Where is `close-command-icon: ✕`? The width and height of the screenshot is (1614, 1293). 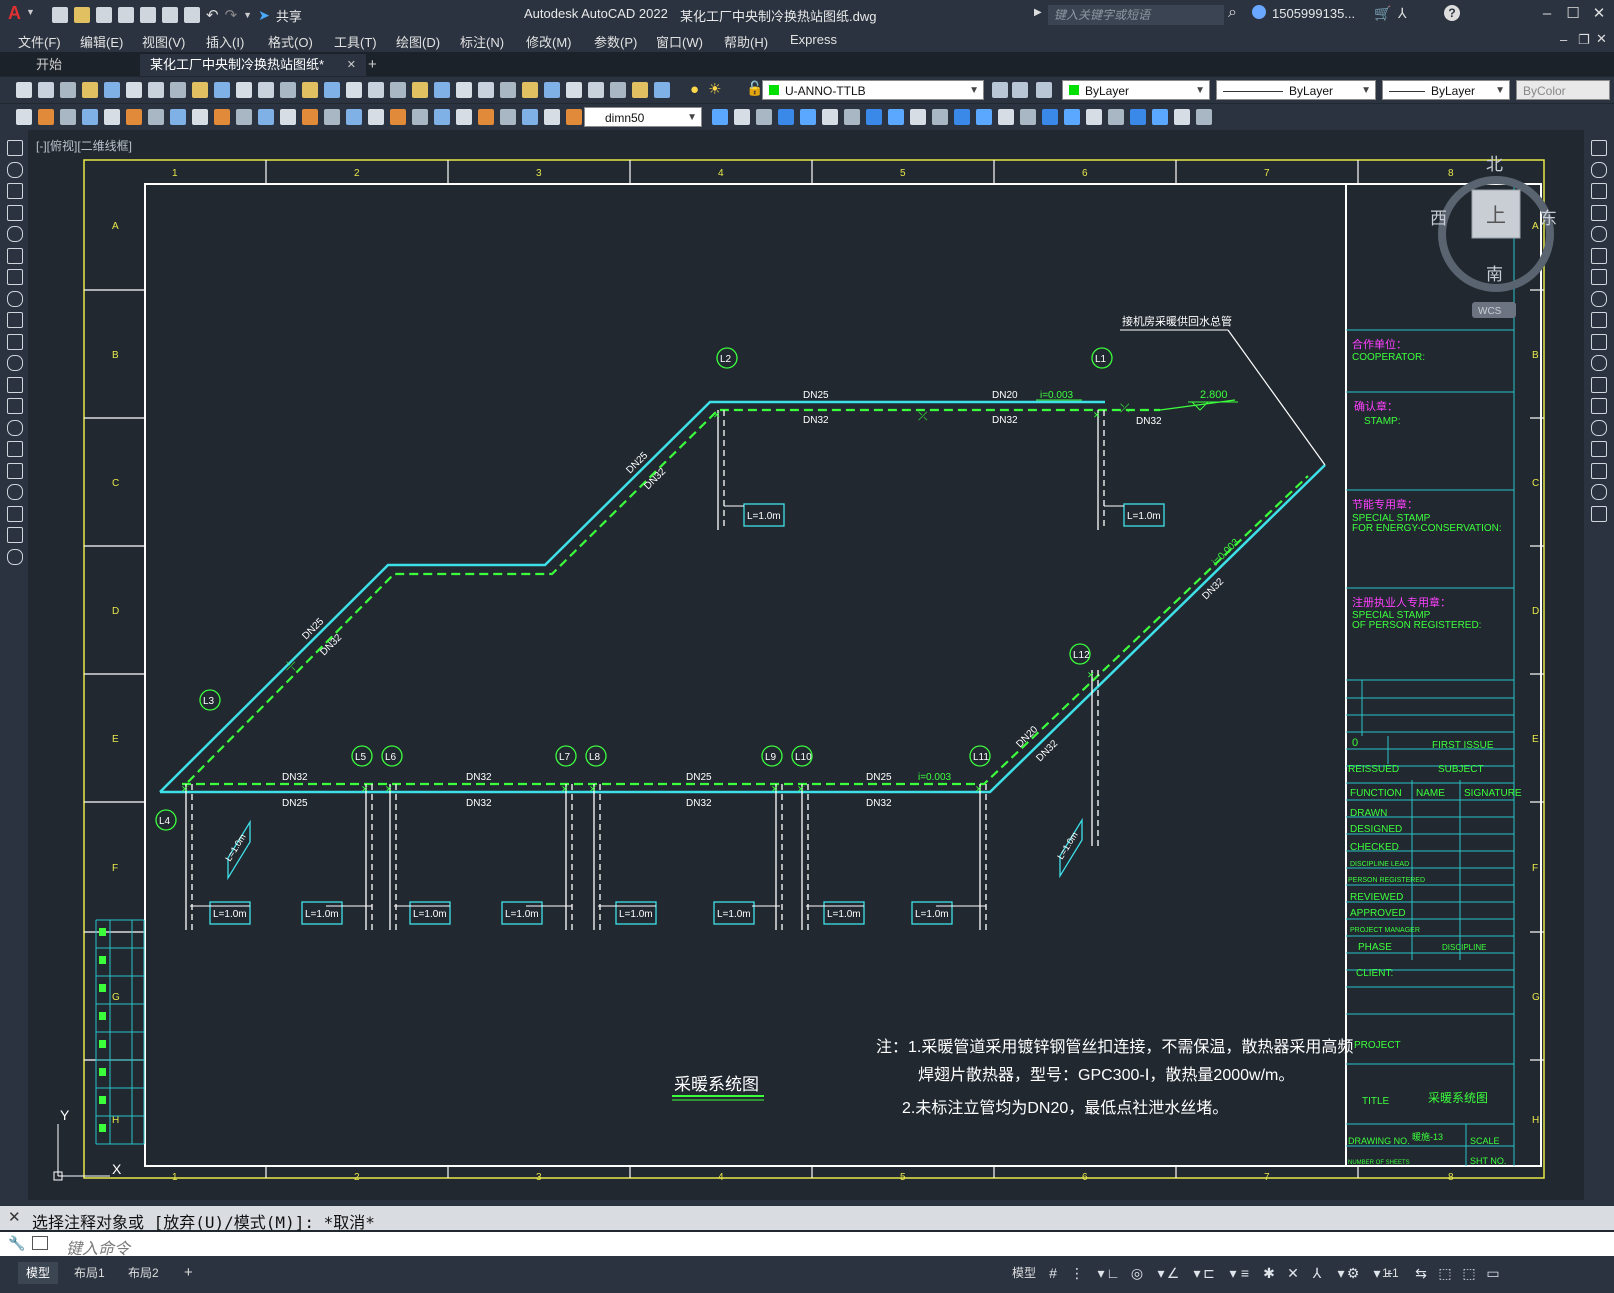
close-command-icon: ✕ is located at coordinates (14, 1217).